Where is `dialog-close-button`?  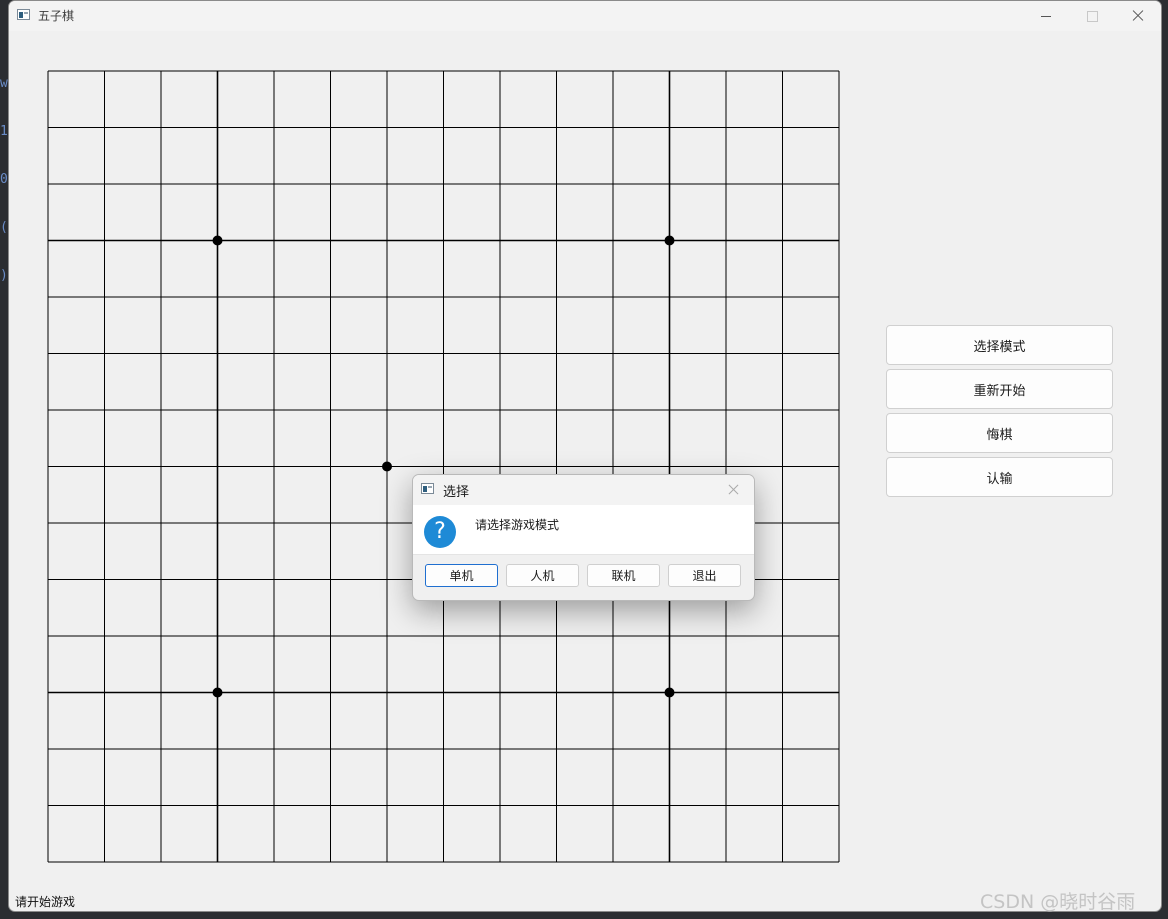
dialog-close-button is located at coordinates (734, 489).